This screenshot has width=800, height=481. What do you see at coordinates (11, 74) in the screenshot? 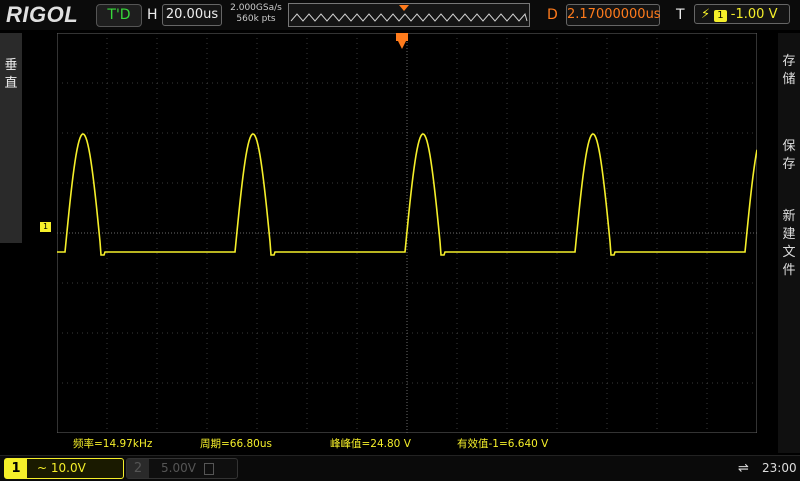
I see `vertical-tab-label: 垂直` at bounding box center [11, 74].